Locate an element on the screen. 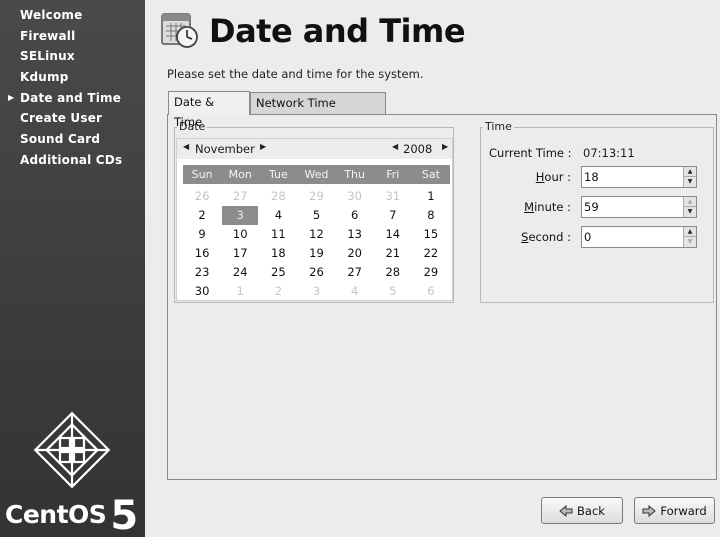  hour-down-icon: ▼ is located at coordinates (690, 182).